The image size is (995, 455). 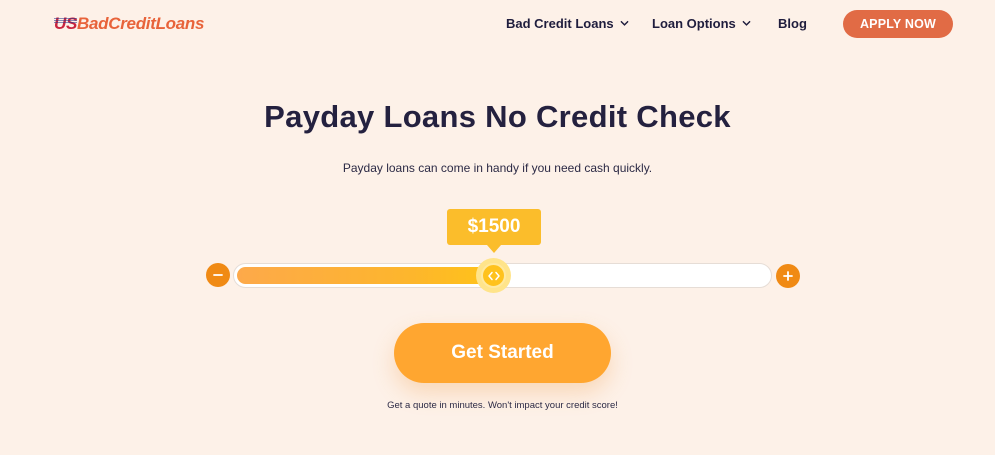 I want to click on code-arrows-icon, so click(x=493, y=275).